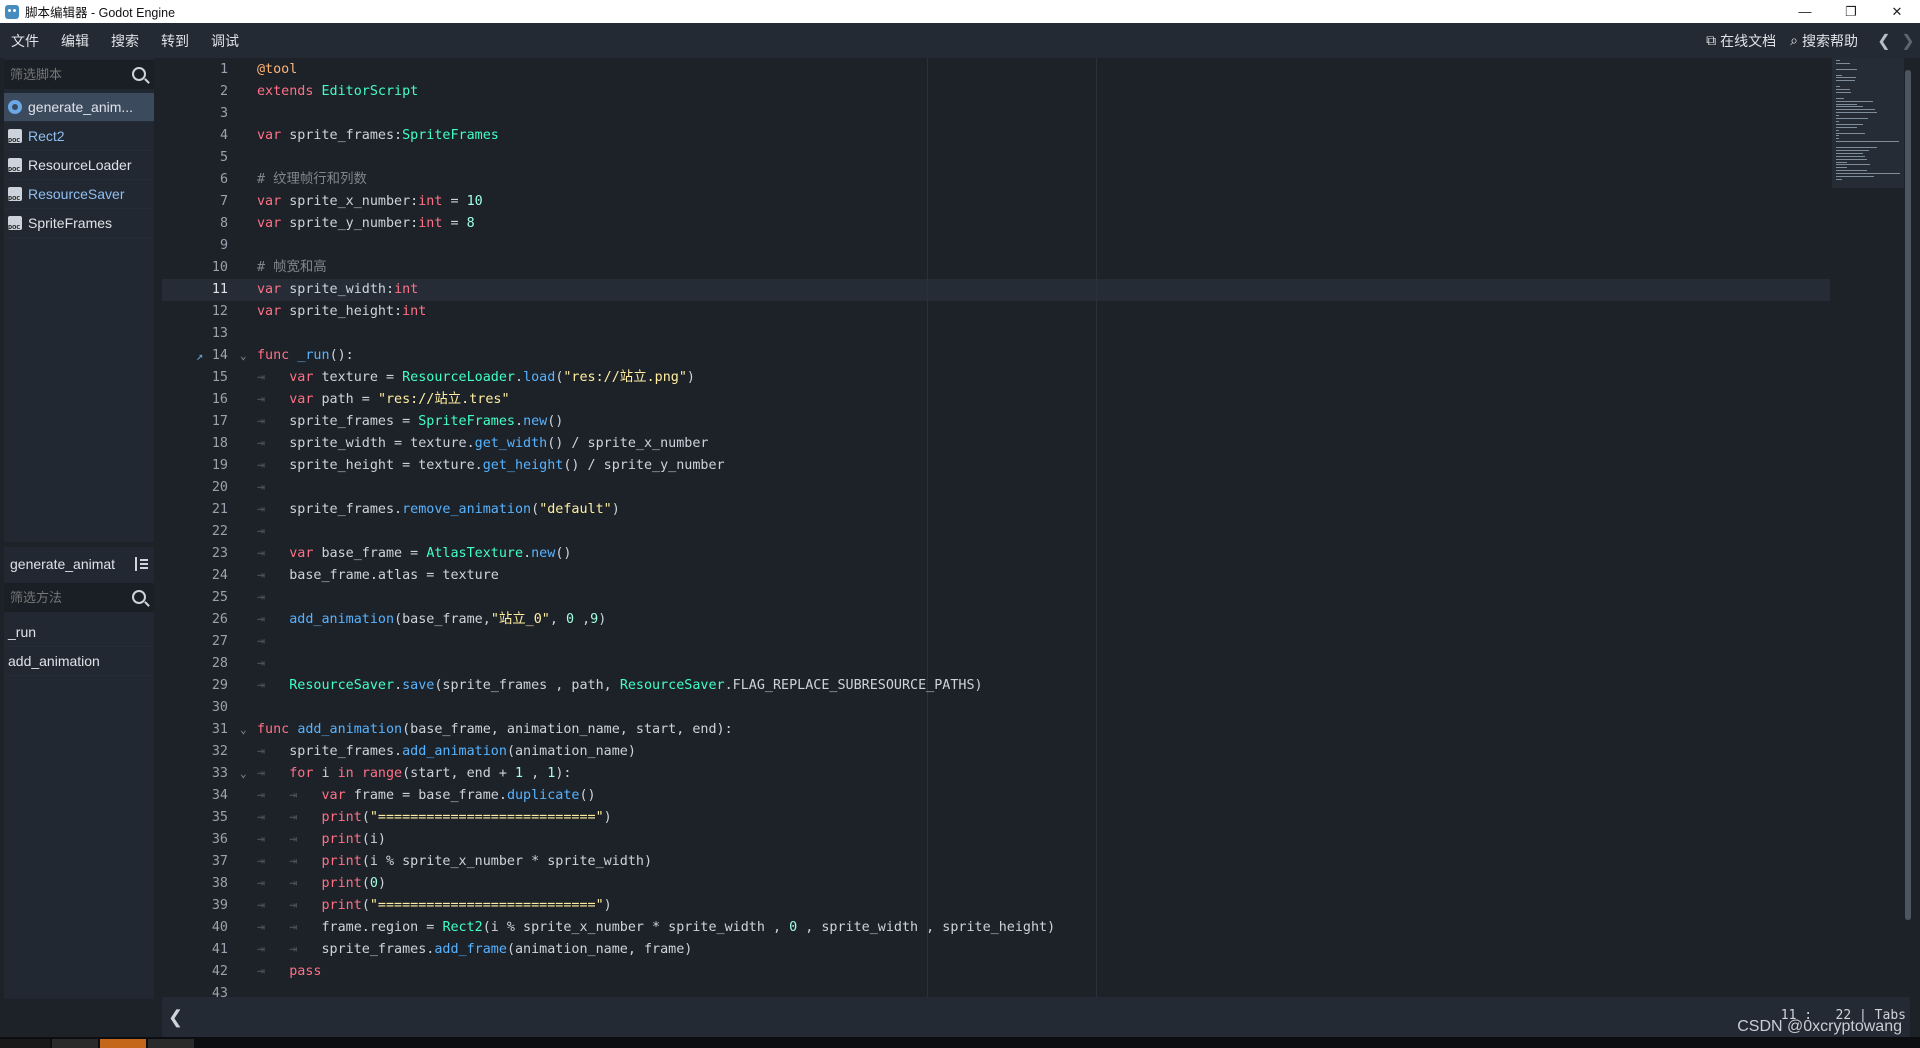 This screenshot has height=1048, width=1920. I want to click on code-line: 2 extends EditorScript, so click(997, 92).